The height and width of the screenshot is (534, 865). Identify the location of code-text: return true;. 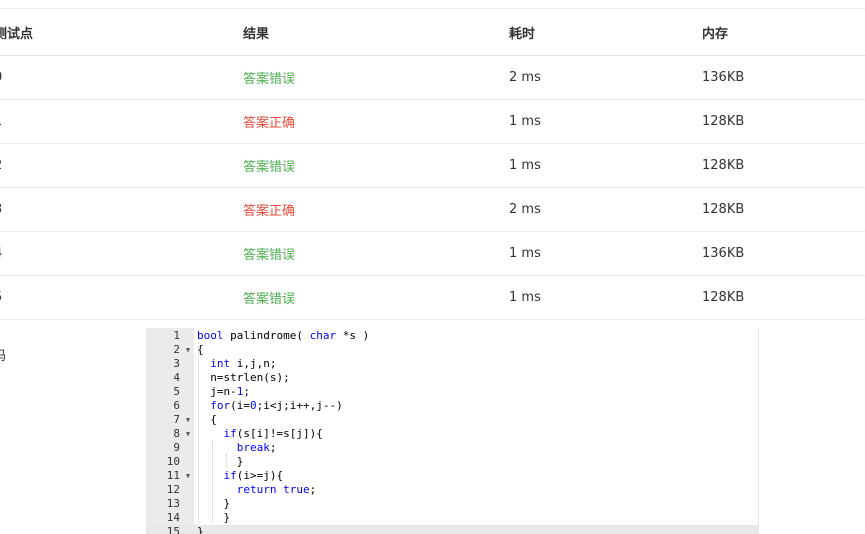
(276, 489).